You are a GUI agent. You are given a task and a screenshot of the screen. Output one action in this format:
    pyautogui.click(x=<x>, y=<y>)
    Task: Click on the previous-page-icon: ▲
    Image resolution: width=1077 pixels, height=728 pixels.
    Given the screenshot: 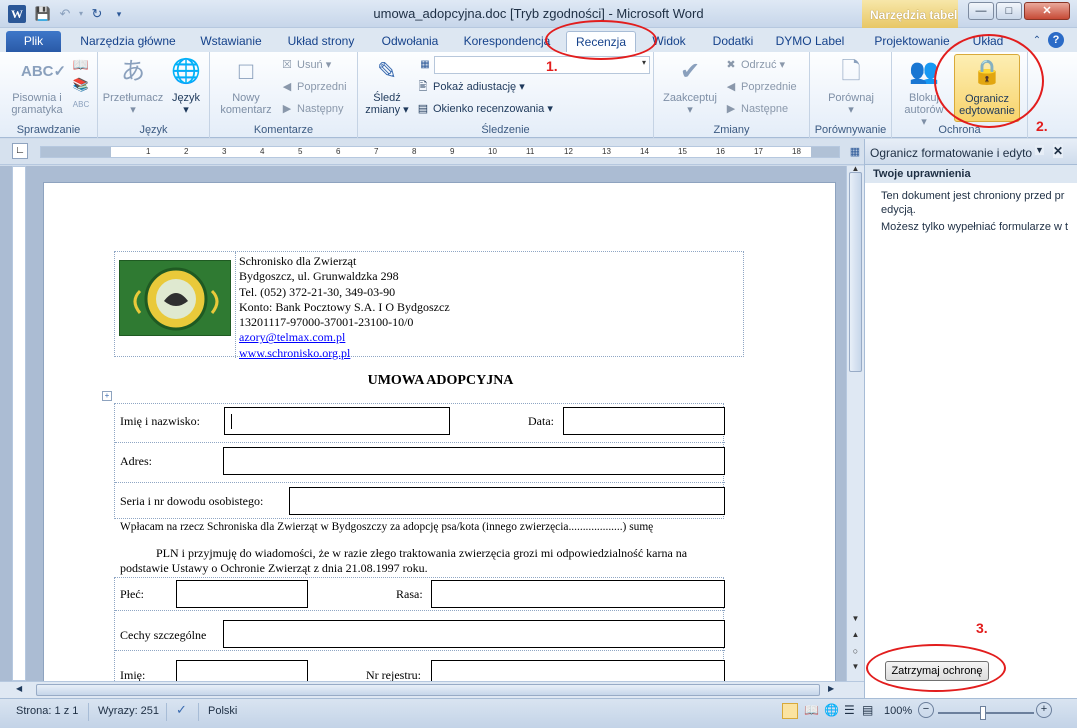 What is the action you would take?
    pyautogui.click(x=855, y=634)
    